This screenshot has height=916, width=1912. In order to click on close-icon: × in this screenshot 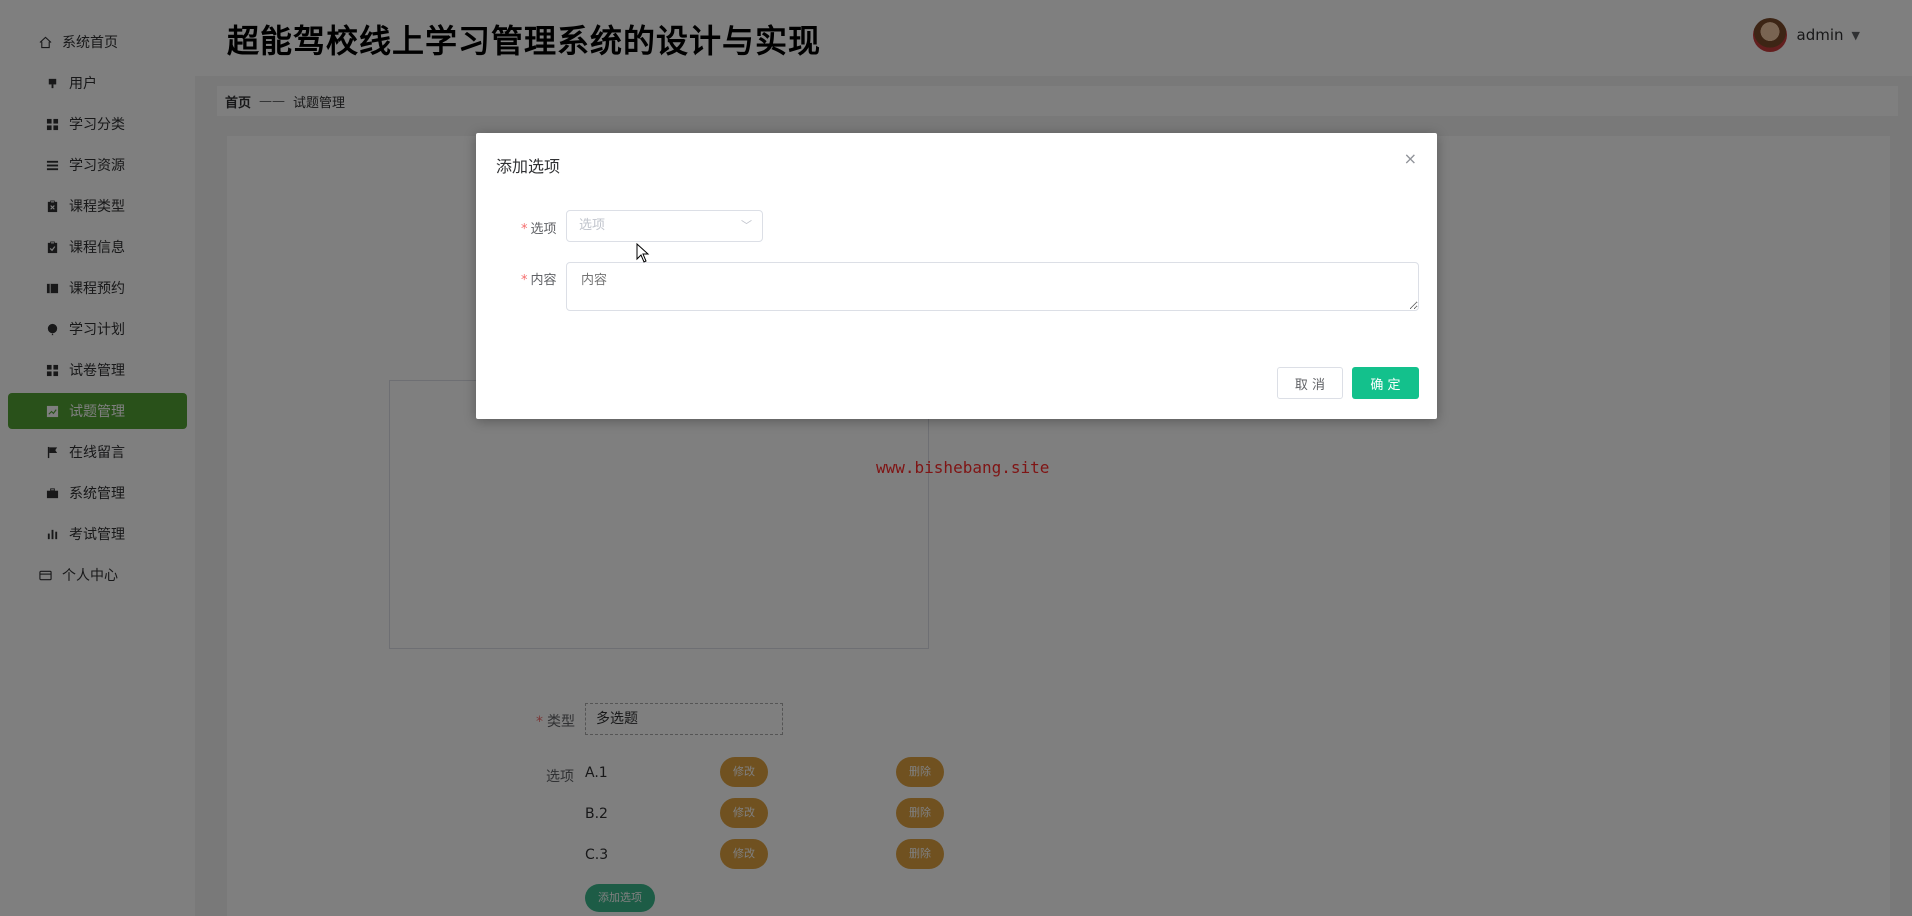, I will do `click(1410, 158)`.